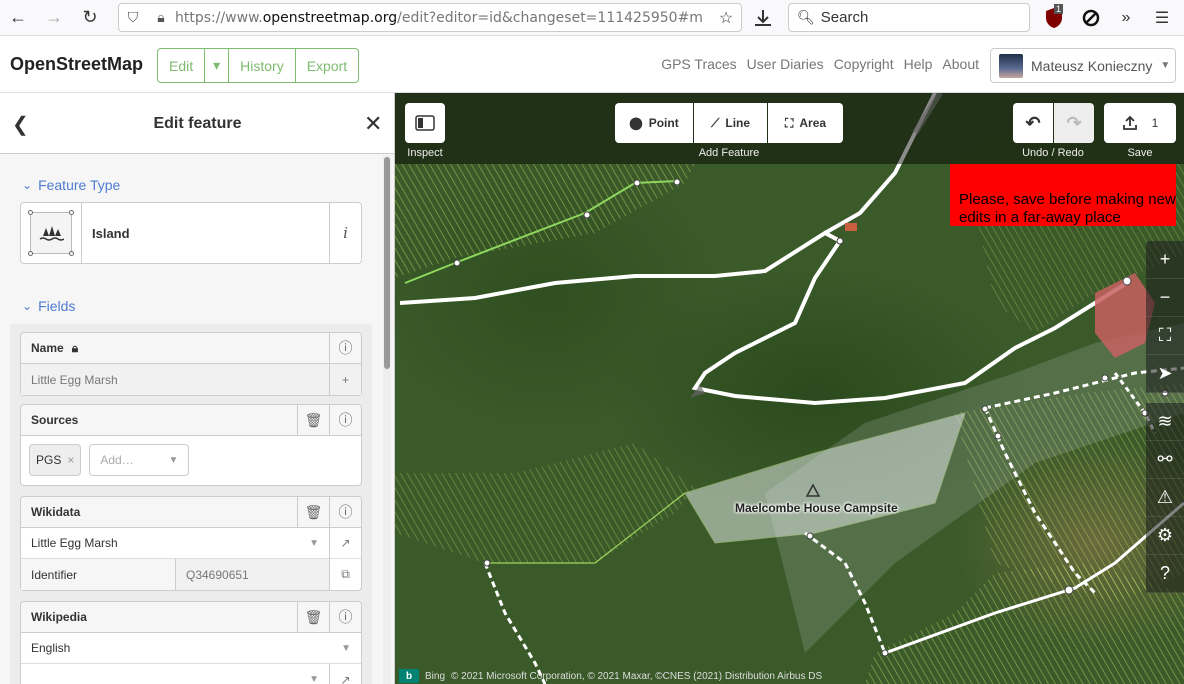  I want to click on wikidata-combo: Little Egg Marsh ▼ ↗, so click(191, 543).